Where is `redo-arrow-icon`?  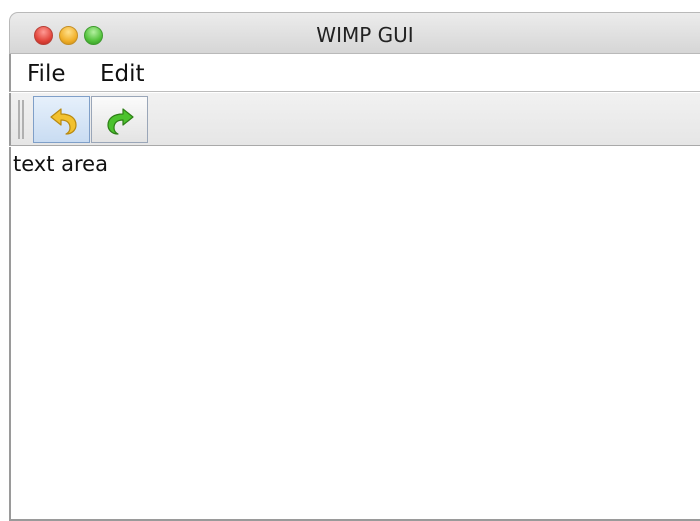 redo-arrow-icon is located at coordinates (120, 121).